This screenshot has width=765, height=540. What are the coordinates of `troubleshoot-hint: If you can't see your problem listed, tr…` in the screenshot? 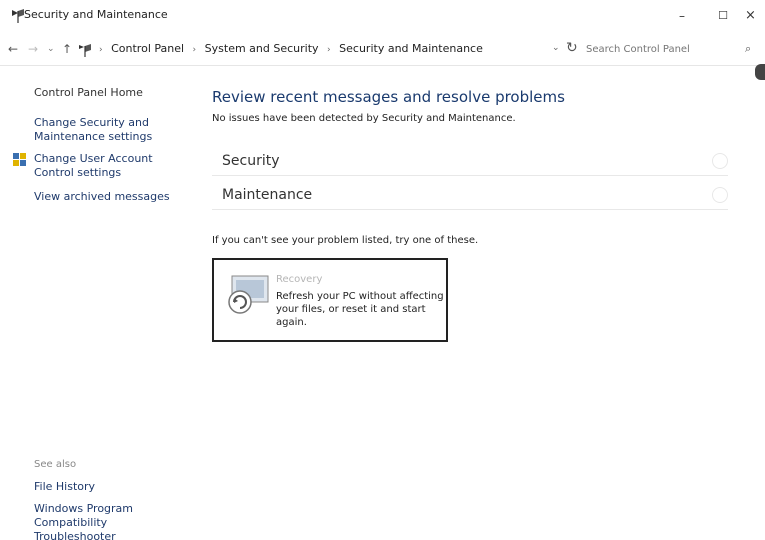 It's located at (345, 240).